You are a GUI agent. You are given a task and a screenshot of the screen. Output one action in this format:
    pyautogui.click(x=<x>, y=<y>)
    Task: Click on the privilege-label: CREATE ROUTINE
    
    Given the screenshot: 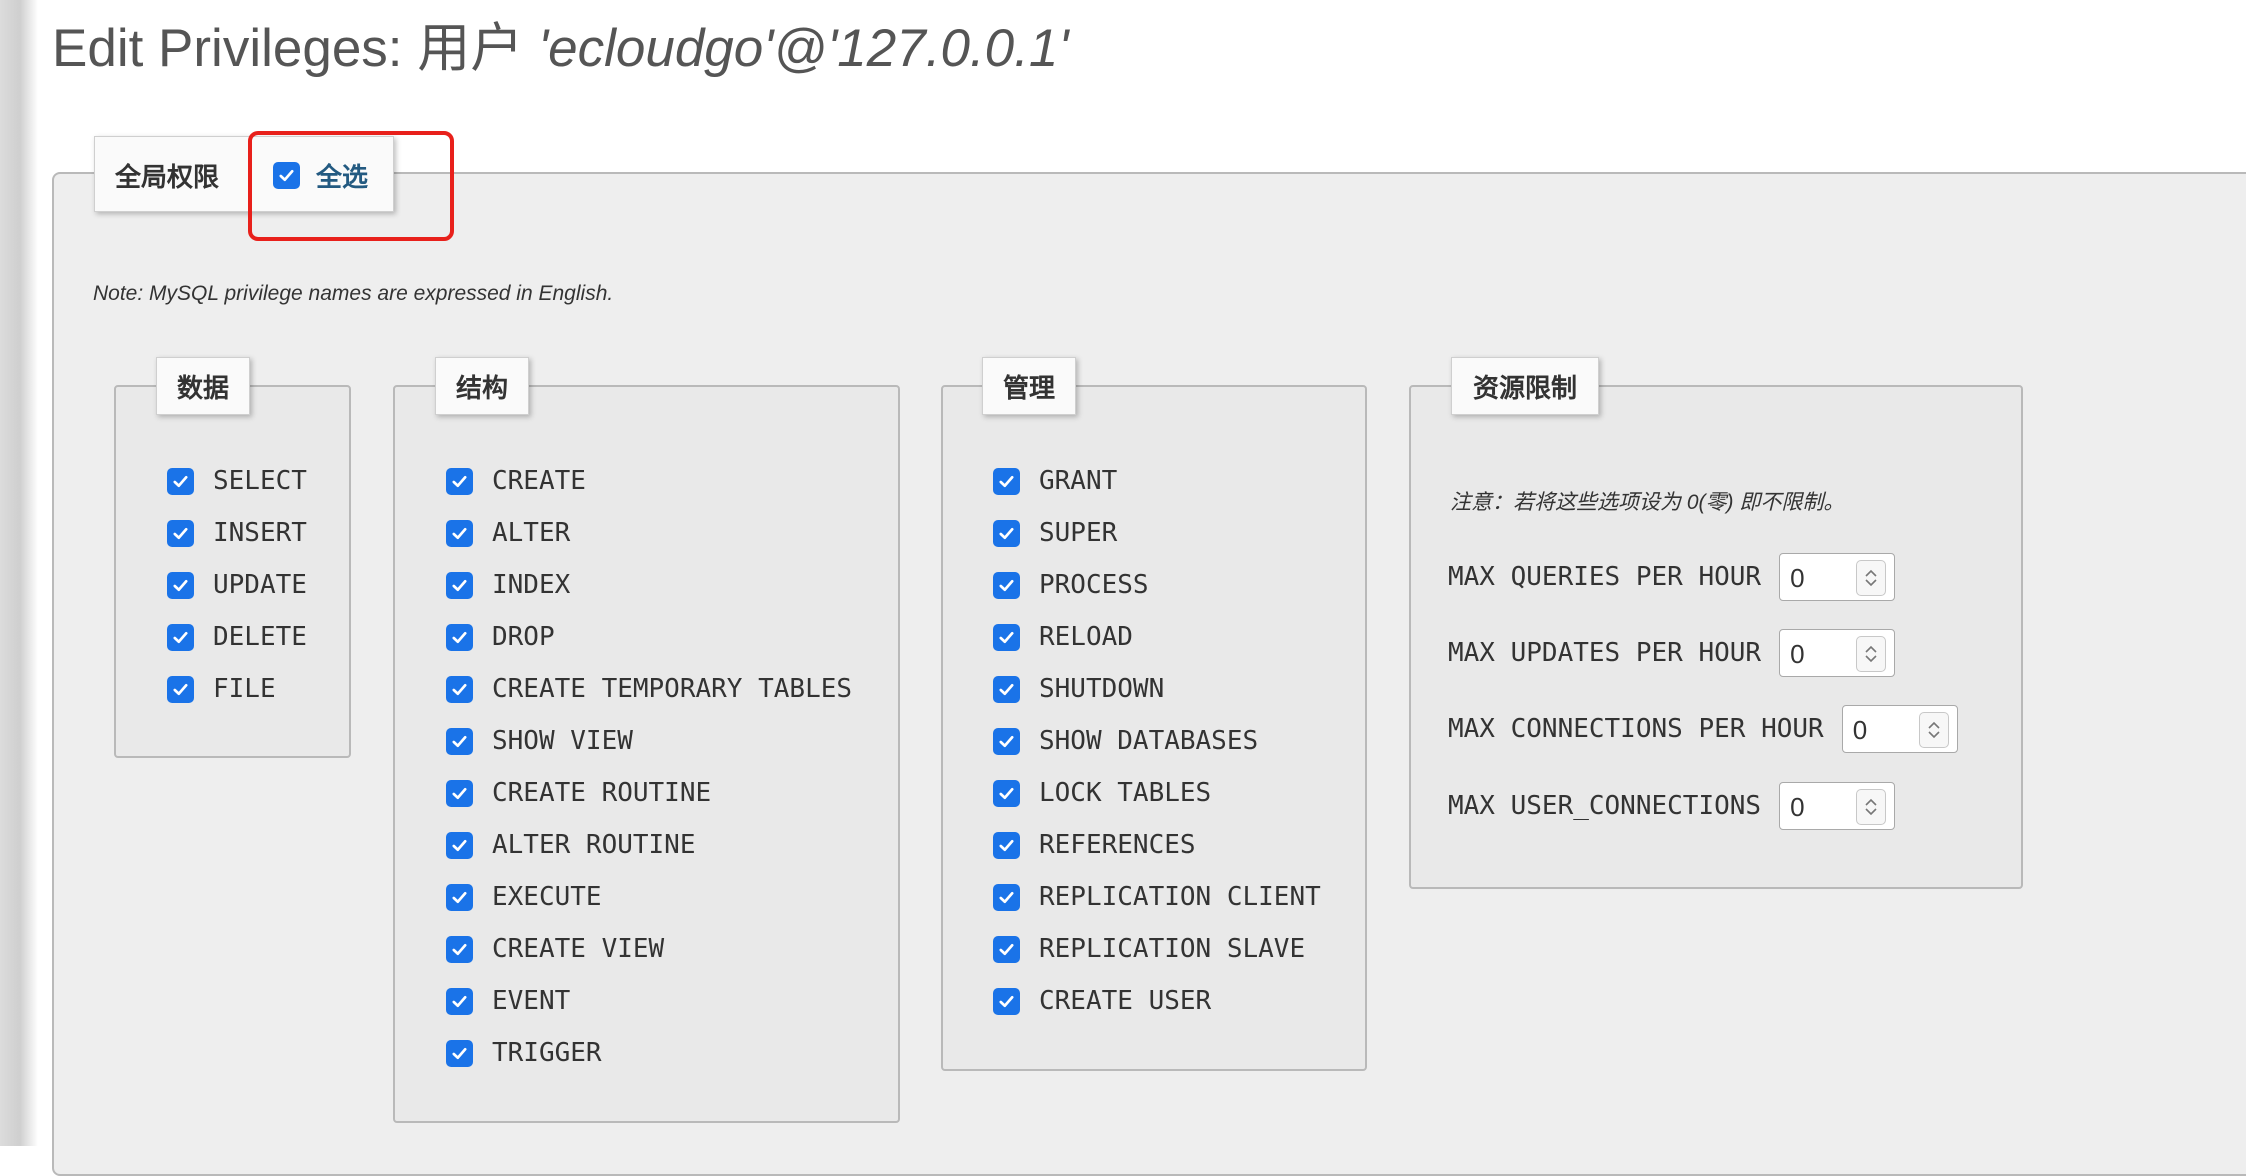 What is the action you would take?
    pyautogui.click(x=601, y=793)
    